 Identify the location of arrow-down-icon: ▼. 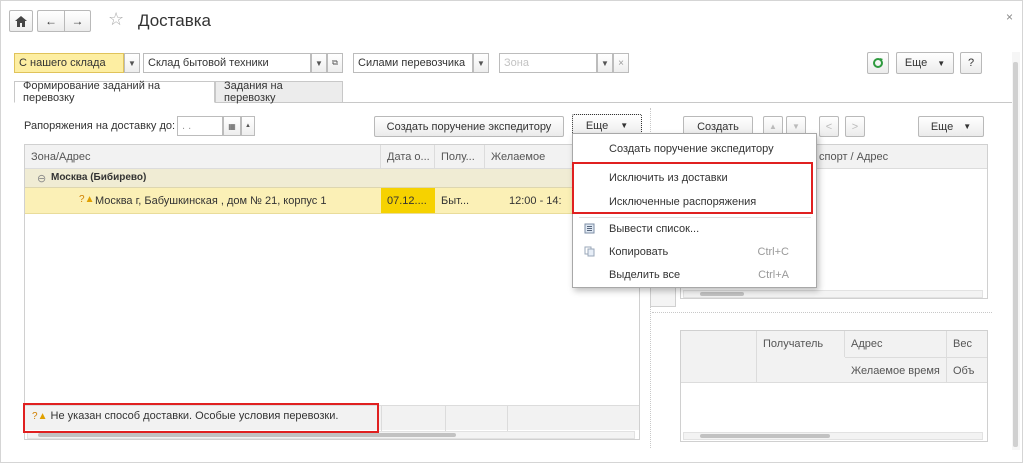
(796, 126).